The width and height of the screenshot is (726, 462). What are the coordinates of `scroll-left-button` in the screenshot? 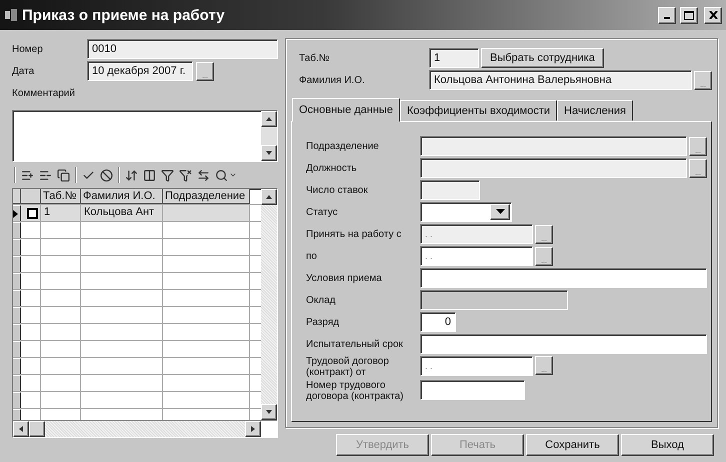 It's located at (21, 429).